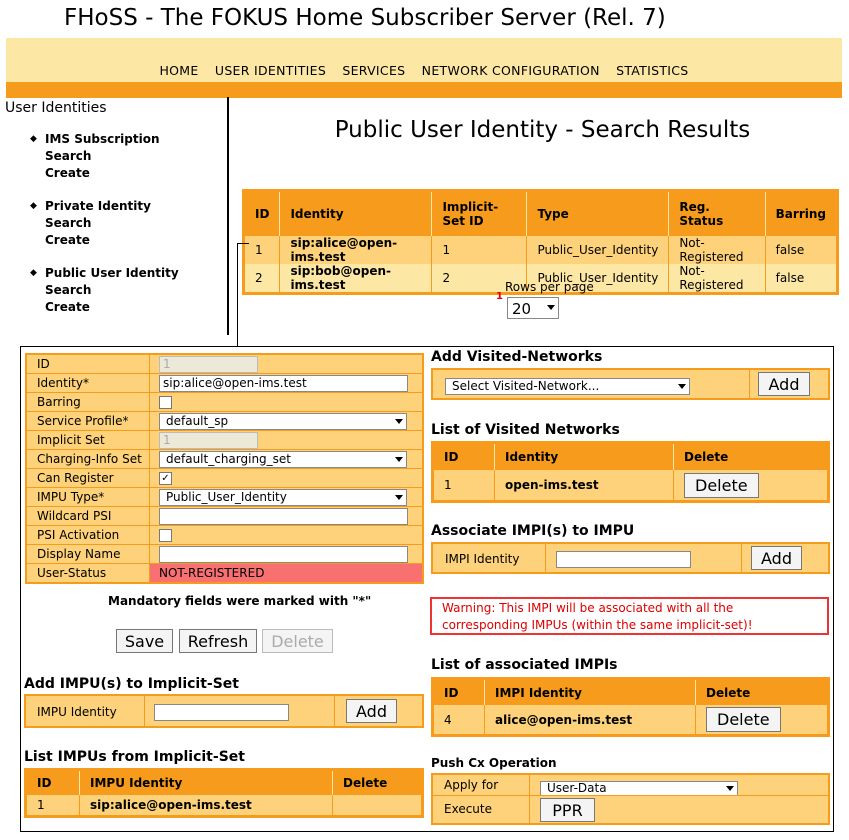 The height and width of the screenshot is (840, 849). Describe the element at coordinates (802, 250) in the screenshot. I see `cell-barring: false` at that location.